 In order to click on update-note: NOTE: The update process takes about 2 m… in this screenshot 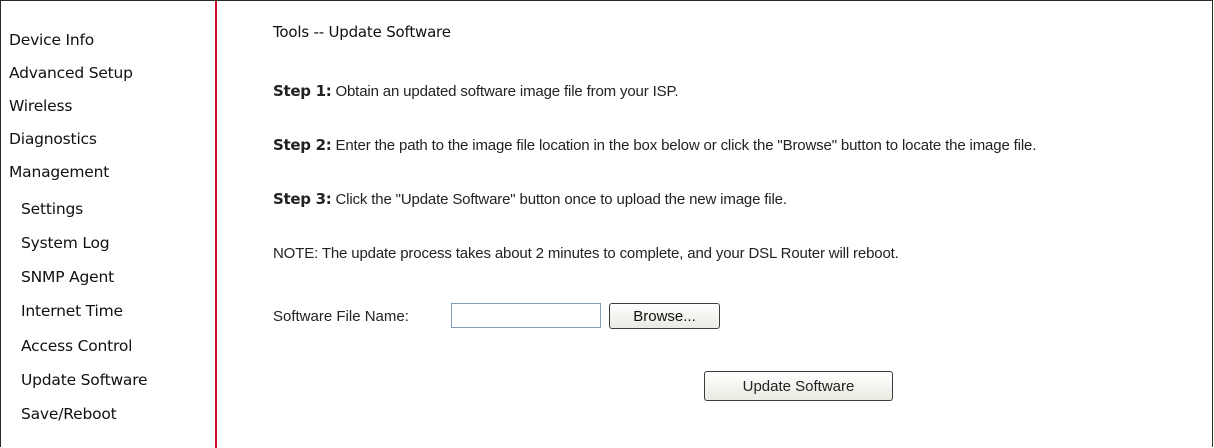, I will do `click(586, 253)`.